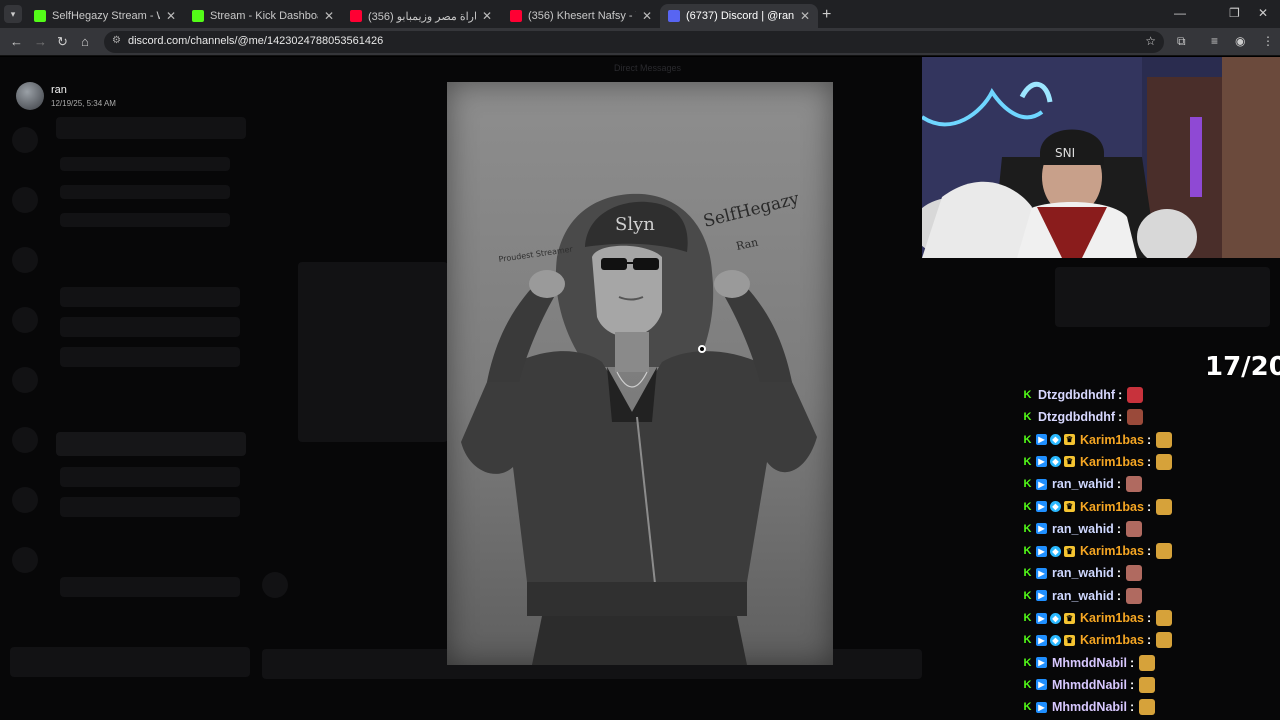 The height and width of the screenshot is (720, 1280). I want to click on dm-list-item-selected, so click(151, 444).